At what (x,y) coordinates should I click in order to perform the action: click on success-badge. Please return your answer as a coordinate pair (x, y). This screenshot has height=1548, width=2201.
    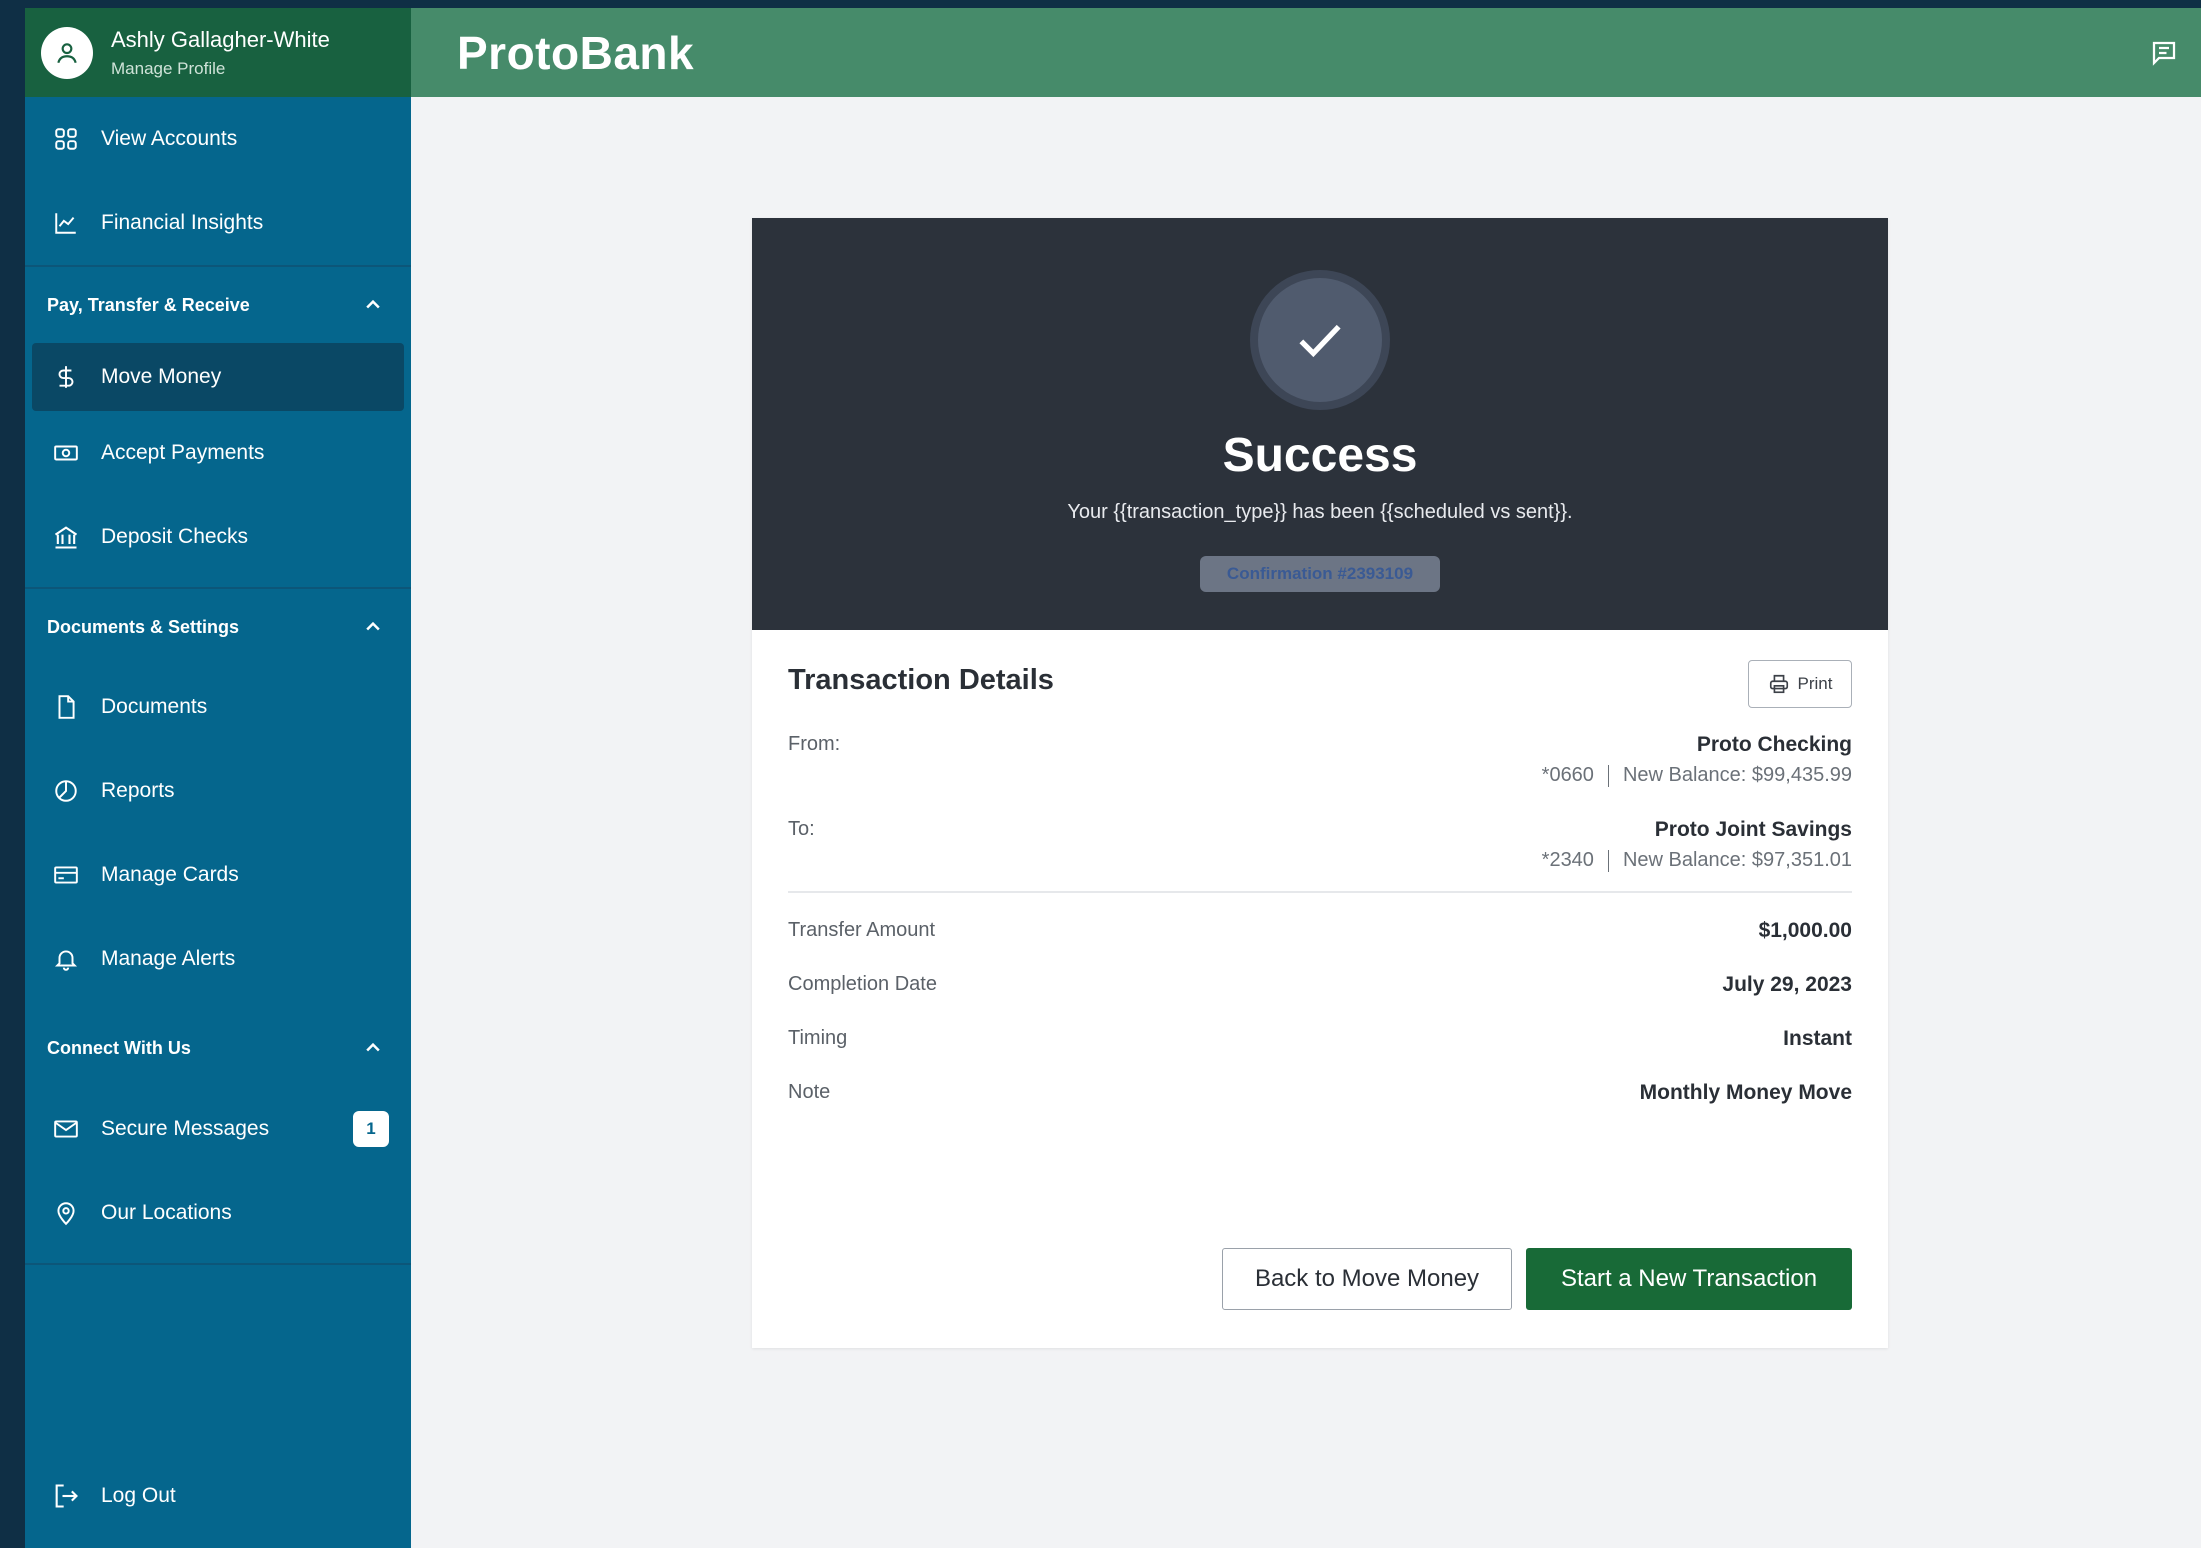
    Looking at the image, I should click on (1320, 340).